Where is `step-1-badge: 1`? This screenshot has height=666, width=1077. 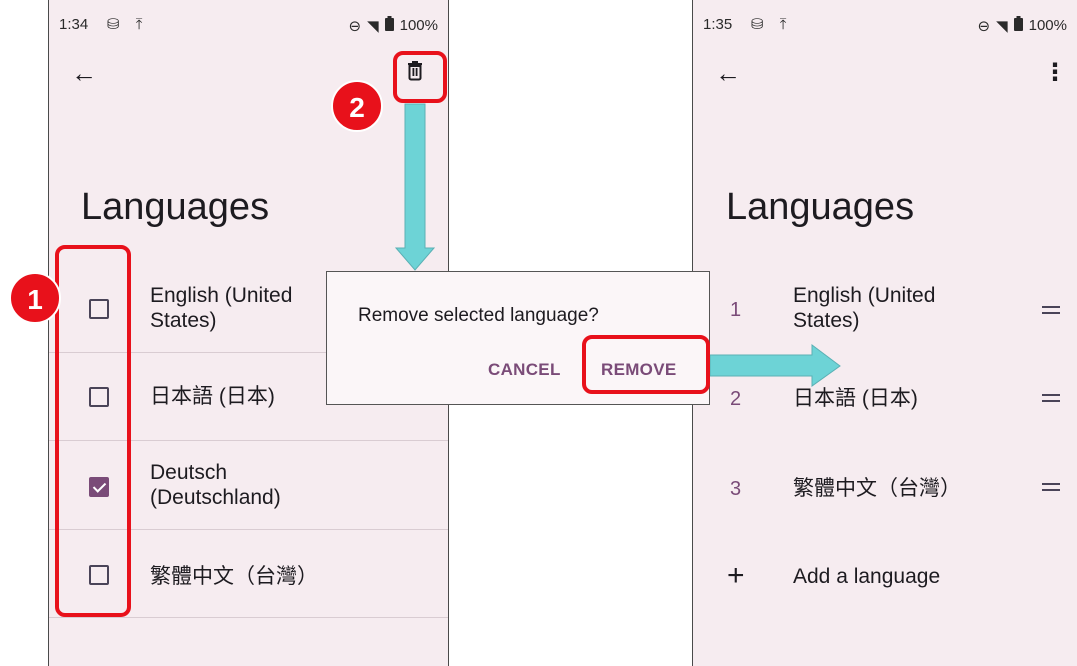
step-1-badge: 1 is located at coordinates (35, 298).